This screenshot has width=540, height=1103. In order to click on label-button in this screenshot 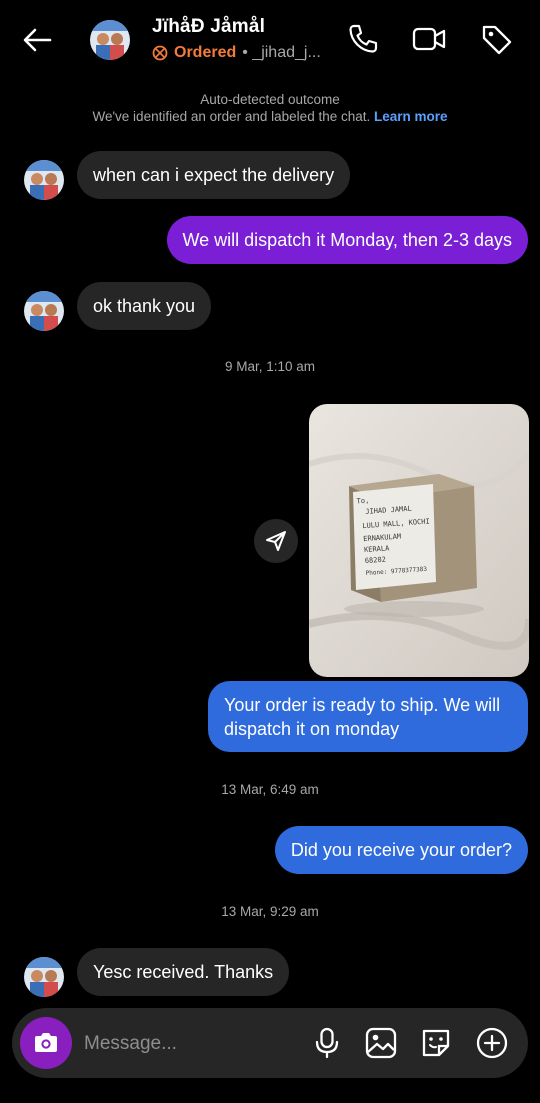, I will do `click(497, 39)`.